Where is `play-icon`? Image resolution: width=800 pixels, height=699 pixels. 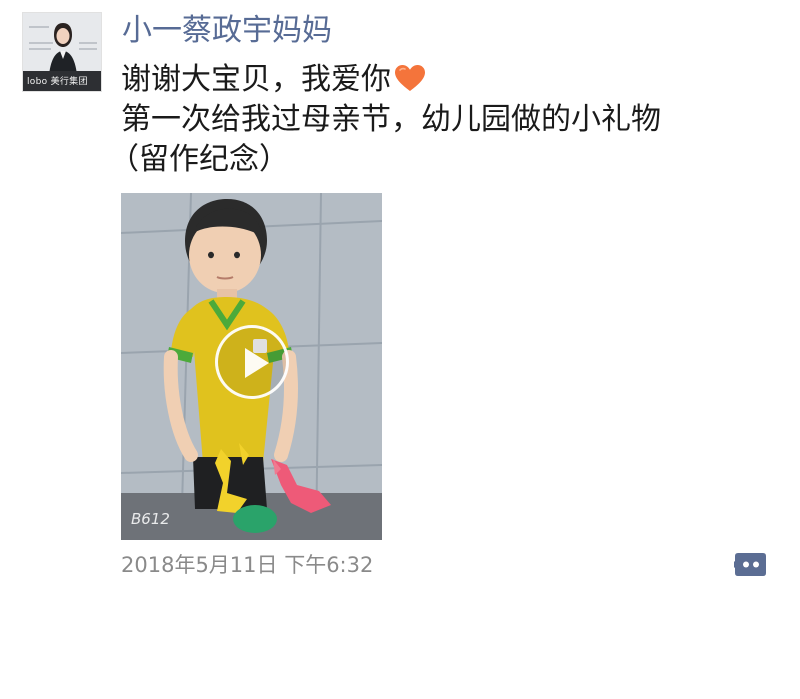 play-icon is located at coordinates (257, 363).